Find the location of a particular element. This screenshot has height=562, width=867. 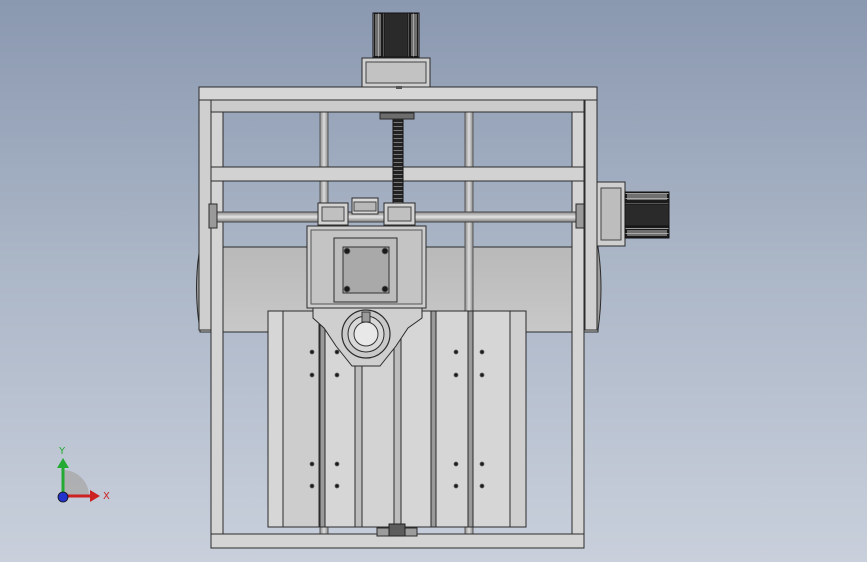

frame-right-post is located at coordinates (591, 208).